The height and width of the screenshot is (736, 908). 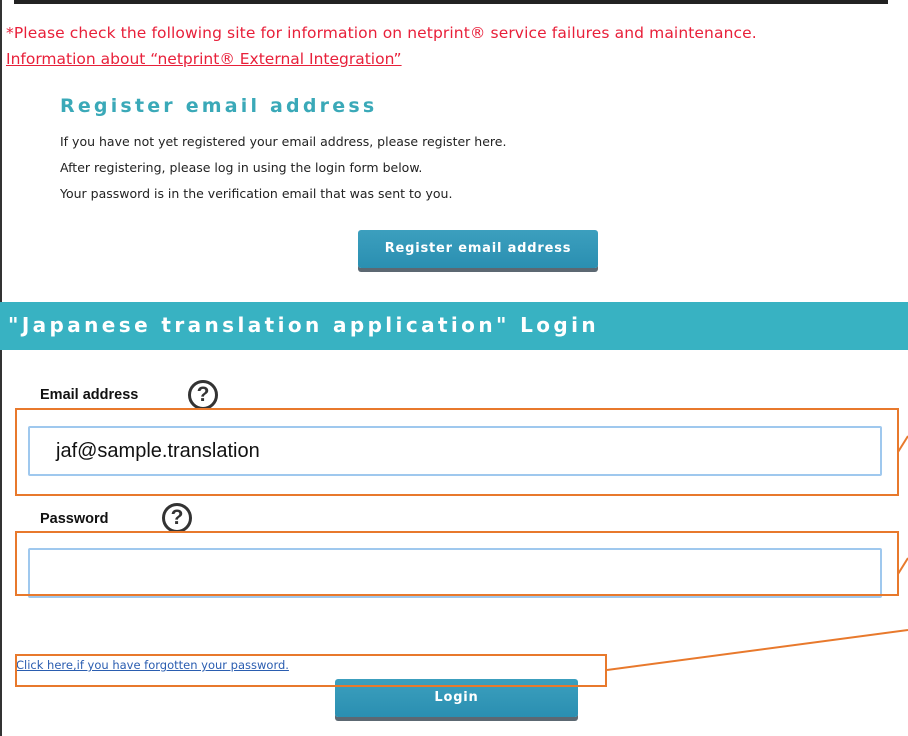 I want to click on password-callout-line, so click(x=902, y=566).